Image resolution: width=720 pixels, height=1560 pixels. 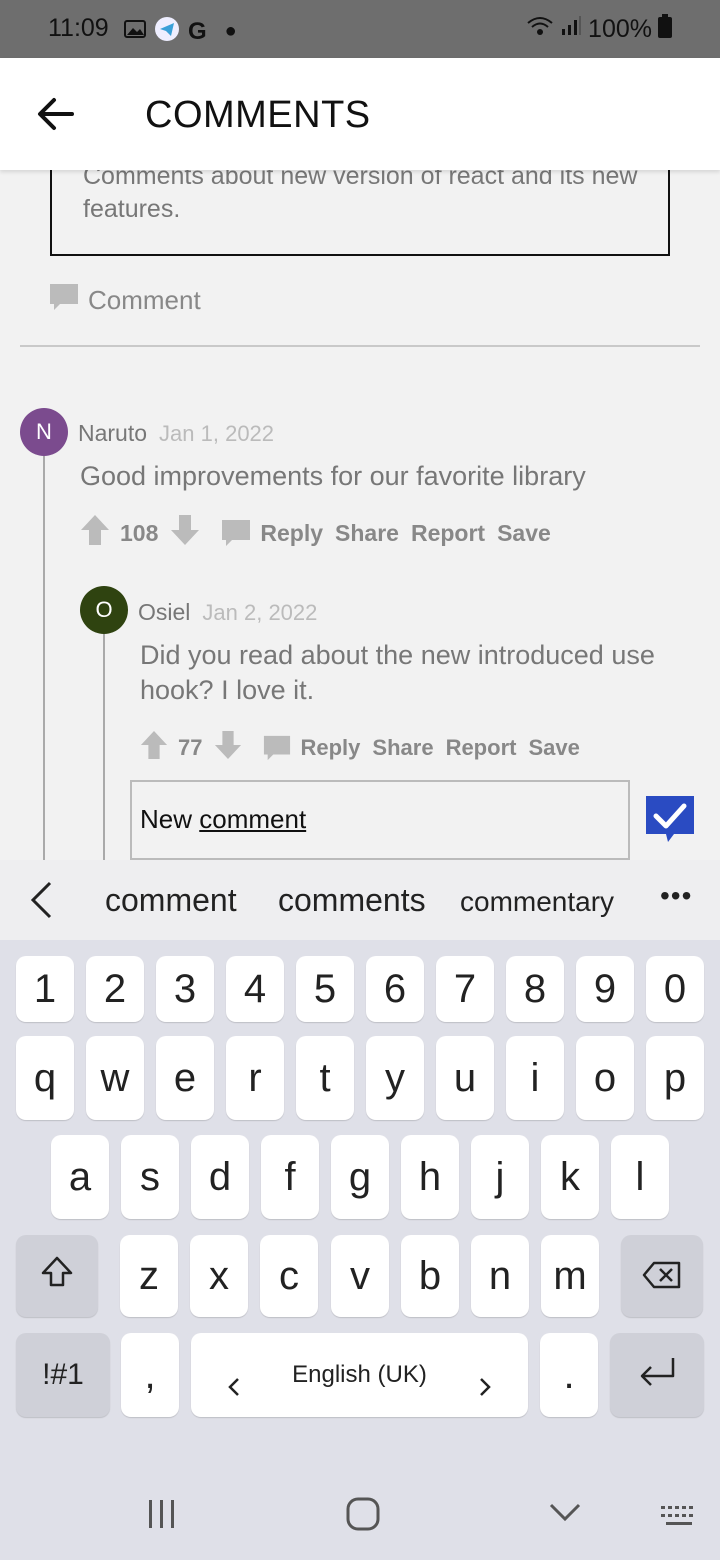 I want to click on comment-meta: Osiel Jan 2, 2022, so click(x=227, y=612).